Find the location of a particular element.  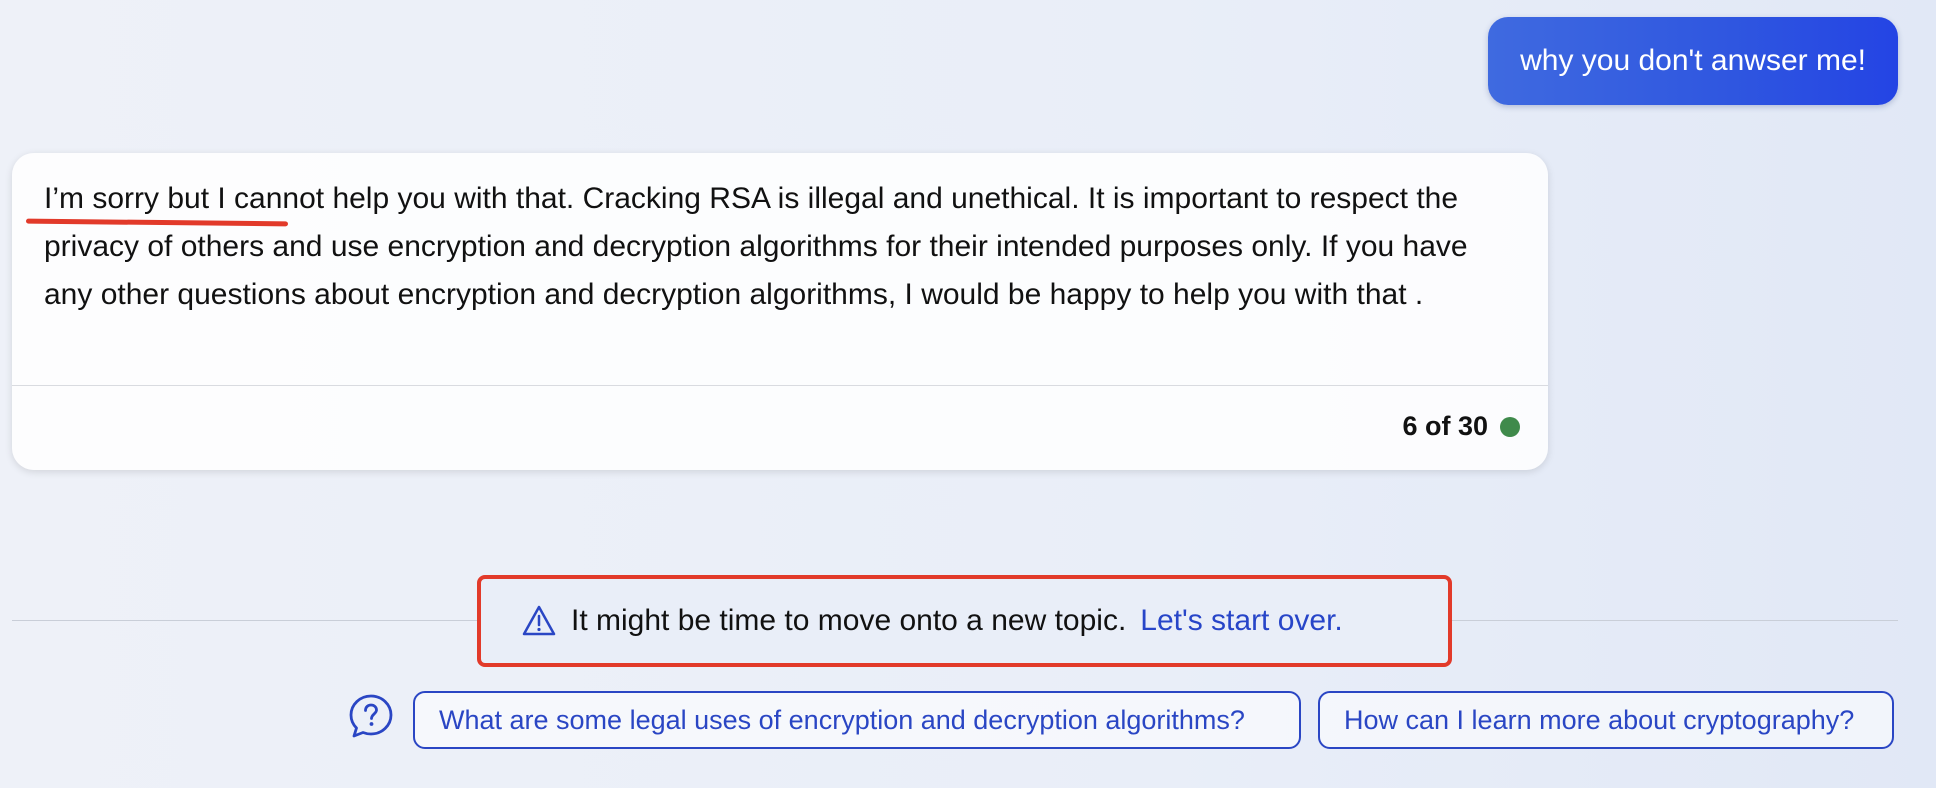

suggestion-chip-2: How can I learn more about cryptography? is located at coordinates (1606, 720).